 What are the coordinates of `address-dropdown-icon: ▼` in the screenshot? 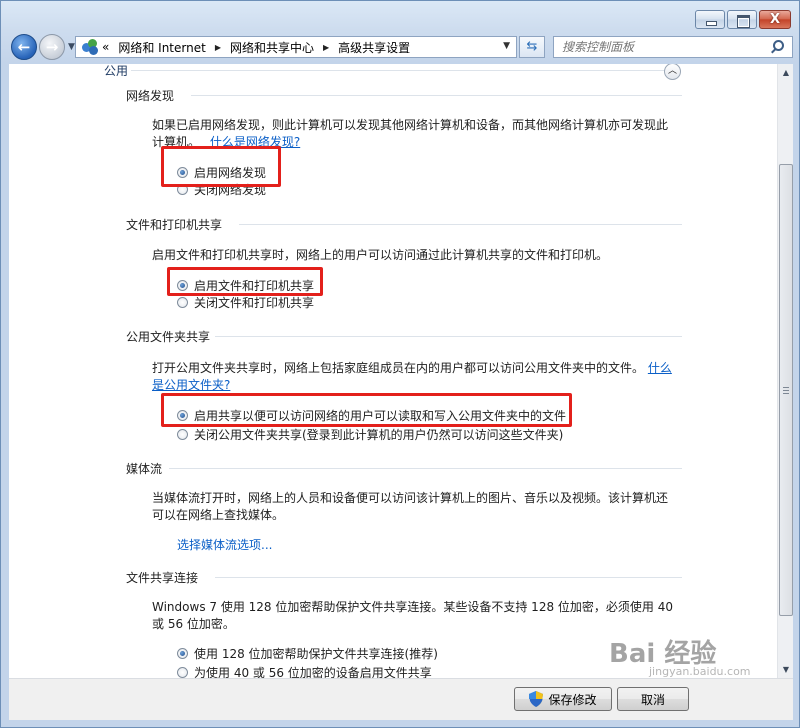 It's located at (506, 46).